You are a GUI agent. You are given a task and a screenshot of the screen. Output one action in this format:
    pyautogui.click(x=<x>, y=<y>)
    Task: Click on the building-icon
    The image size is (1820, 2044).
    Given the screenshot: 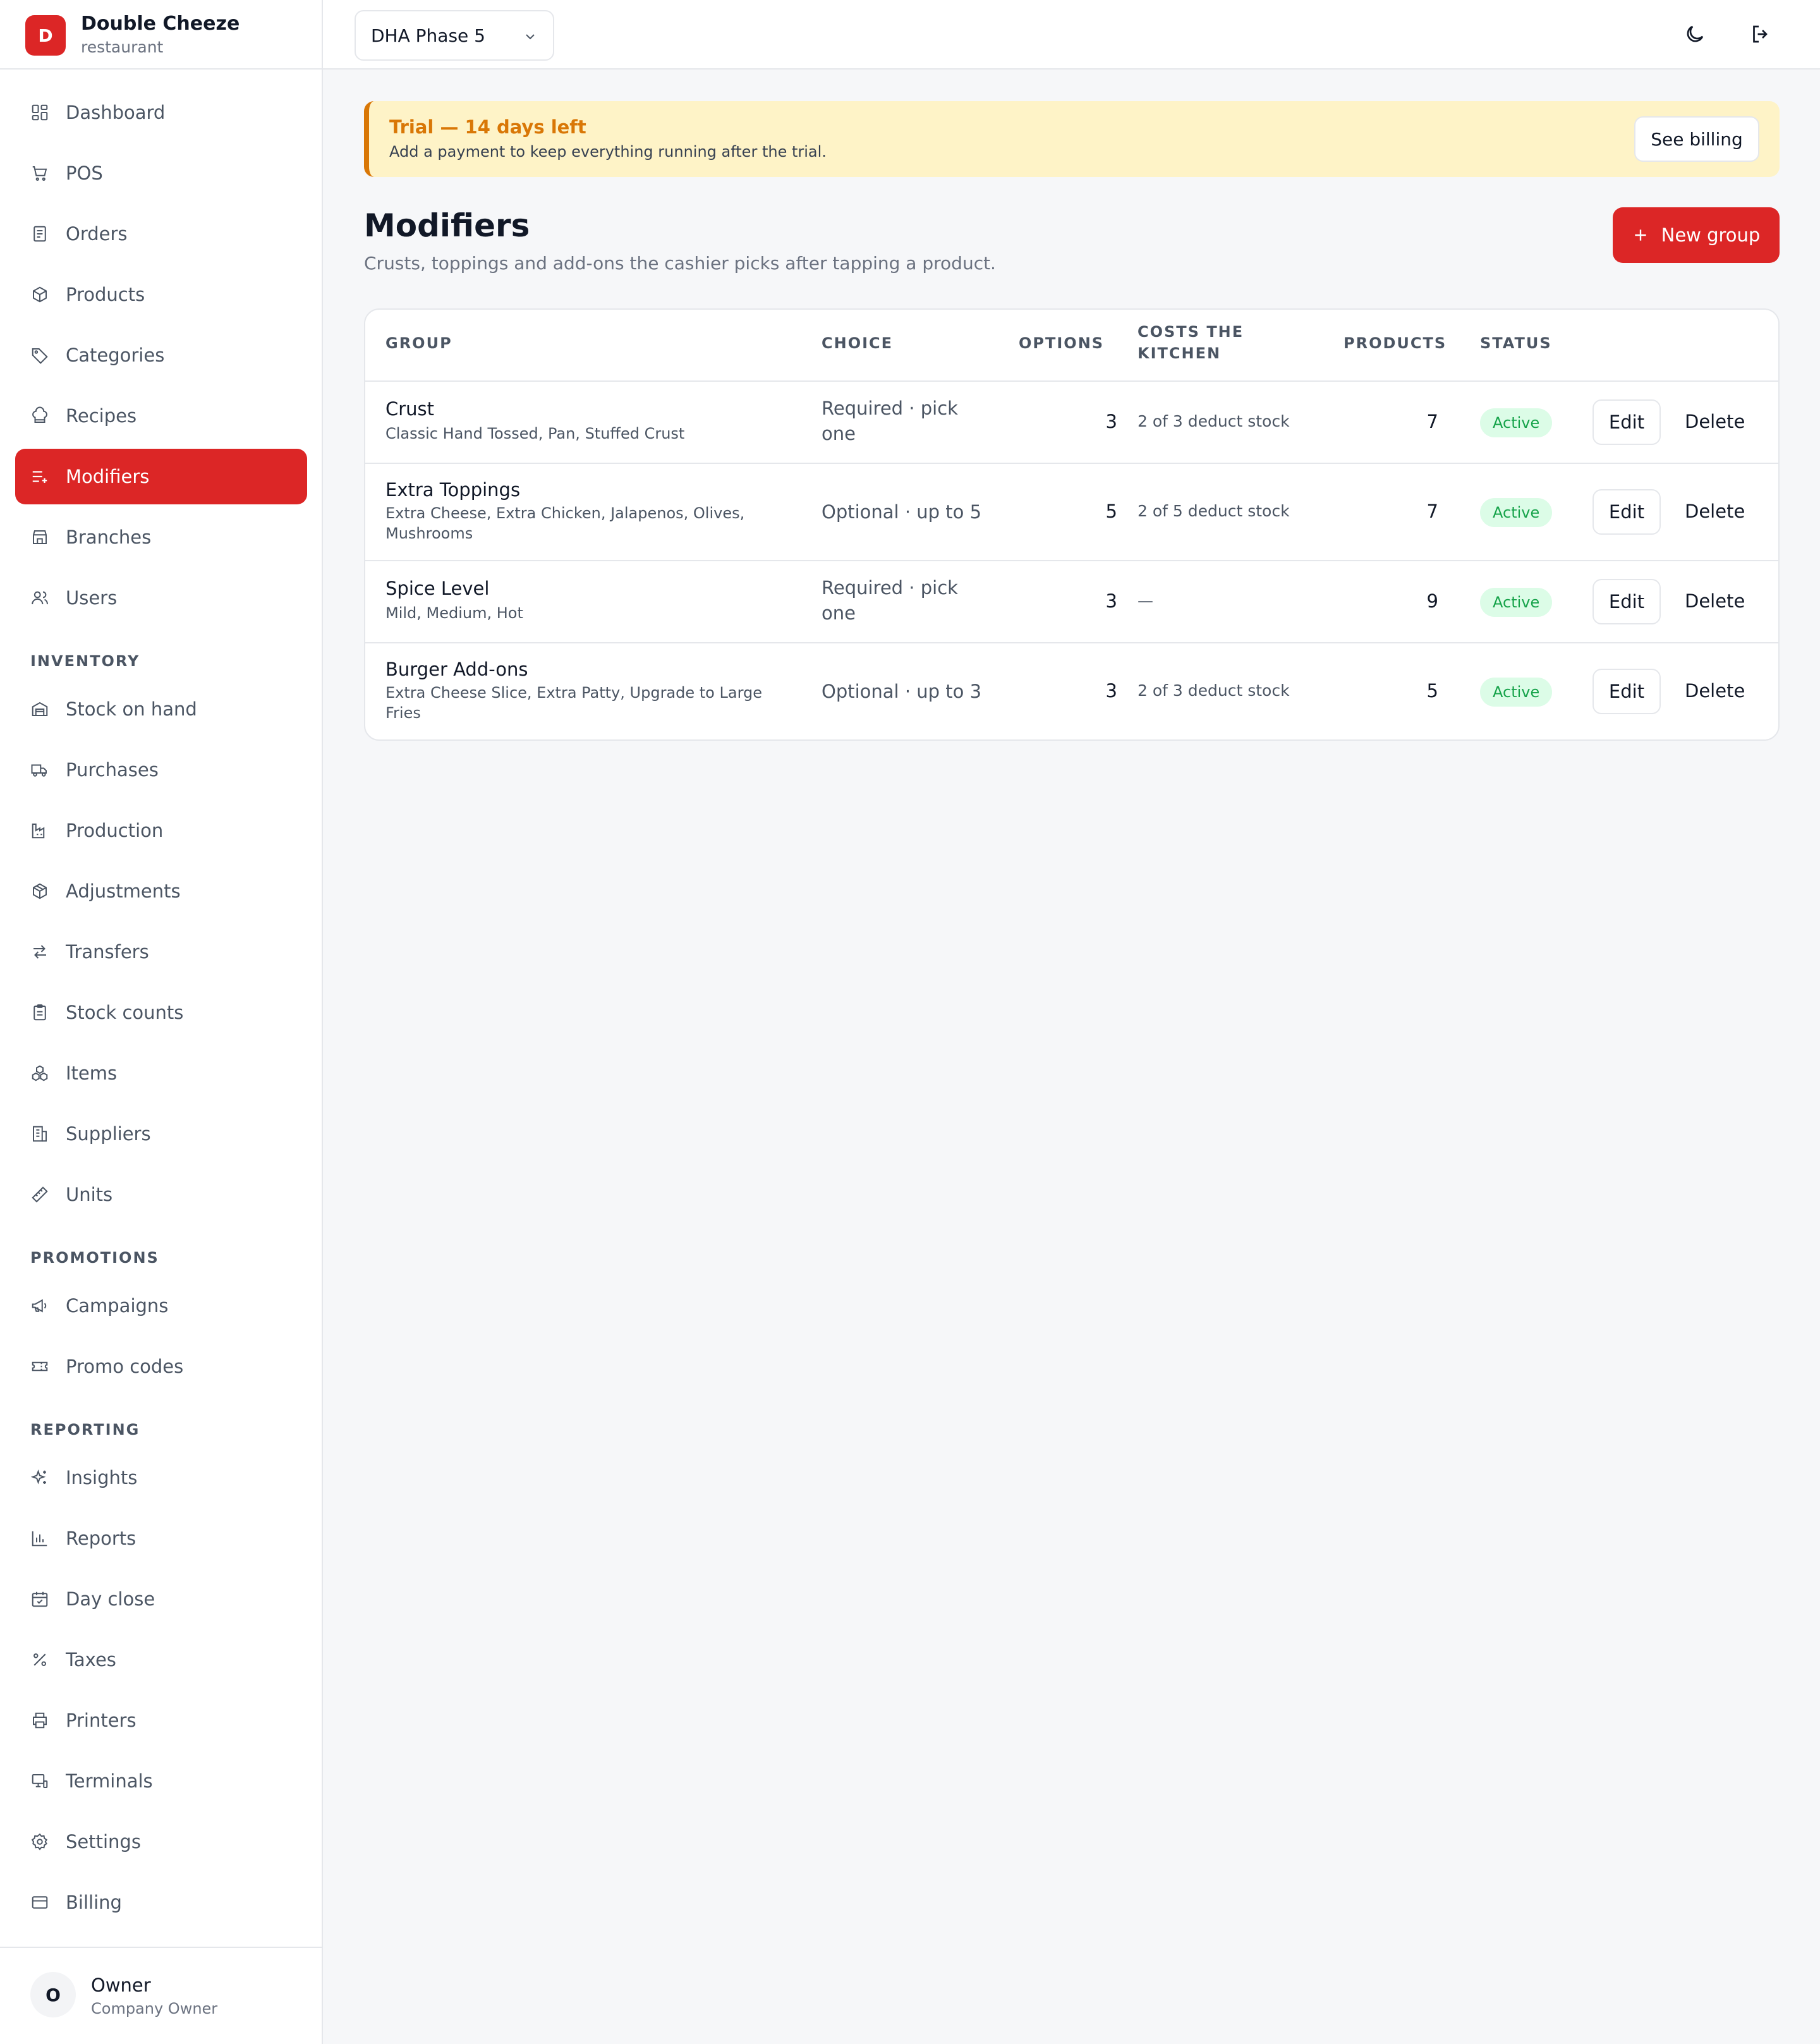 What is the action you would take?
    pyautogui.click(x=39, y=1134)
    